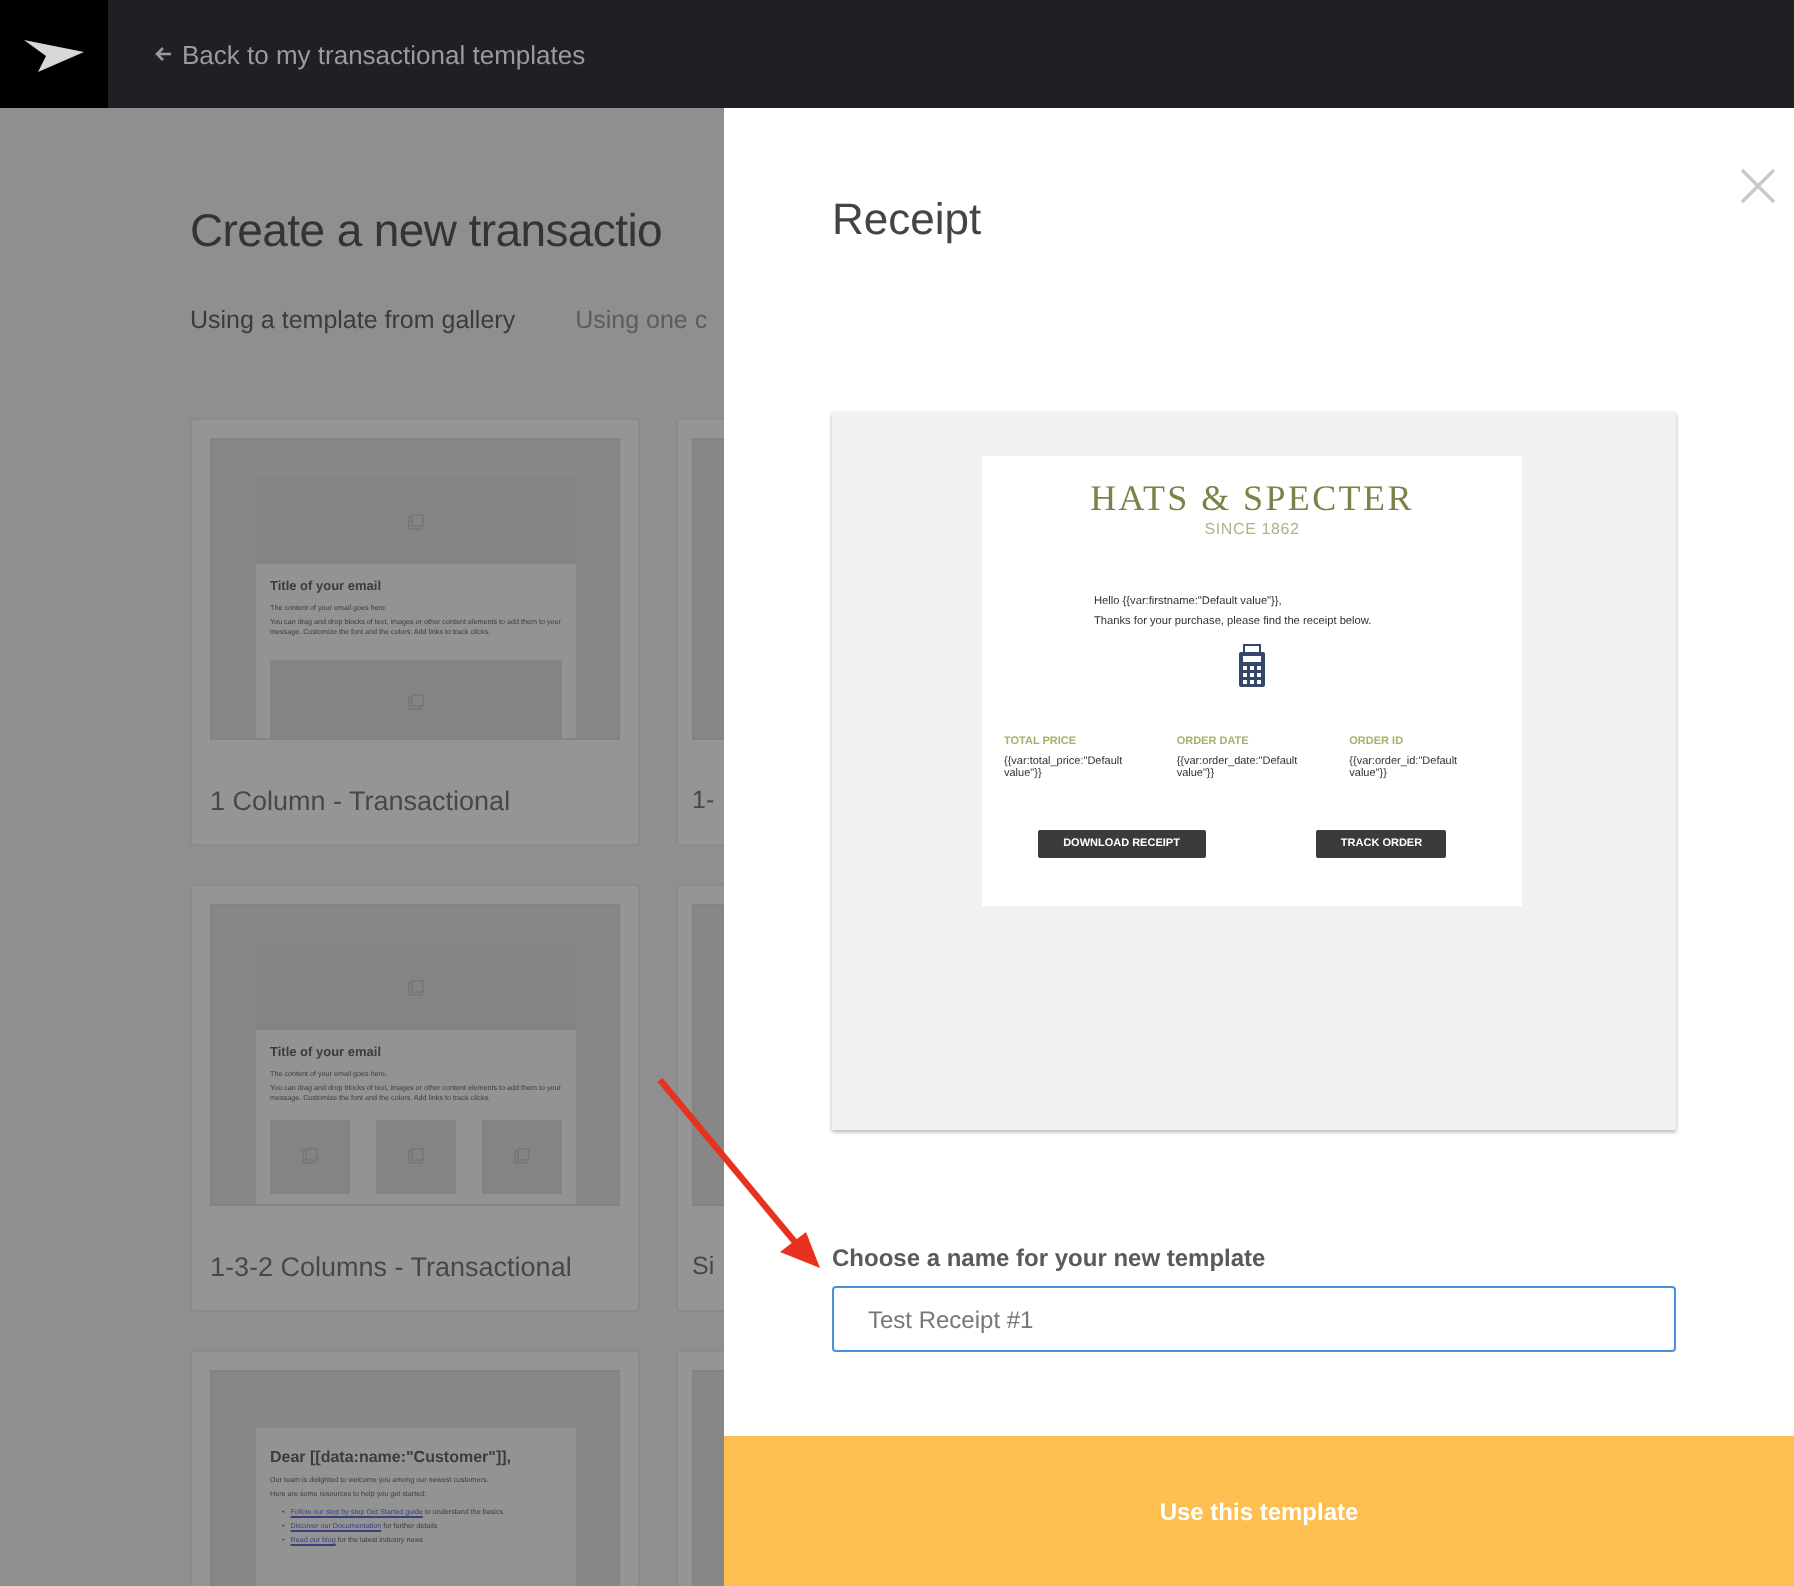 The width and height of the screenshot is (1794, 1586). I want to click on template-name: 1 Column - Transactional, so click(361, 801).